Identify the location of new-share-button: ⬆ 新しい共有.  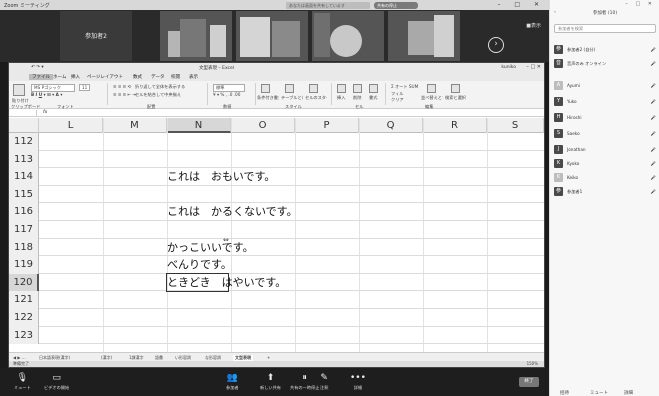
(270, 382).